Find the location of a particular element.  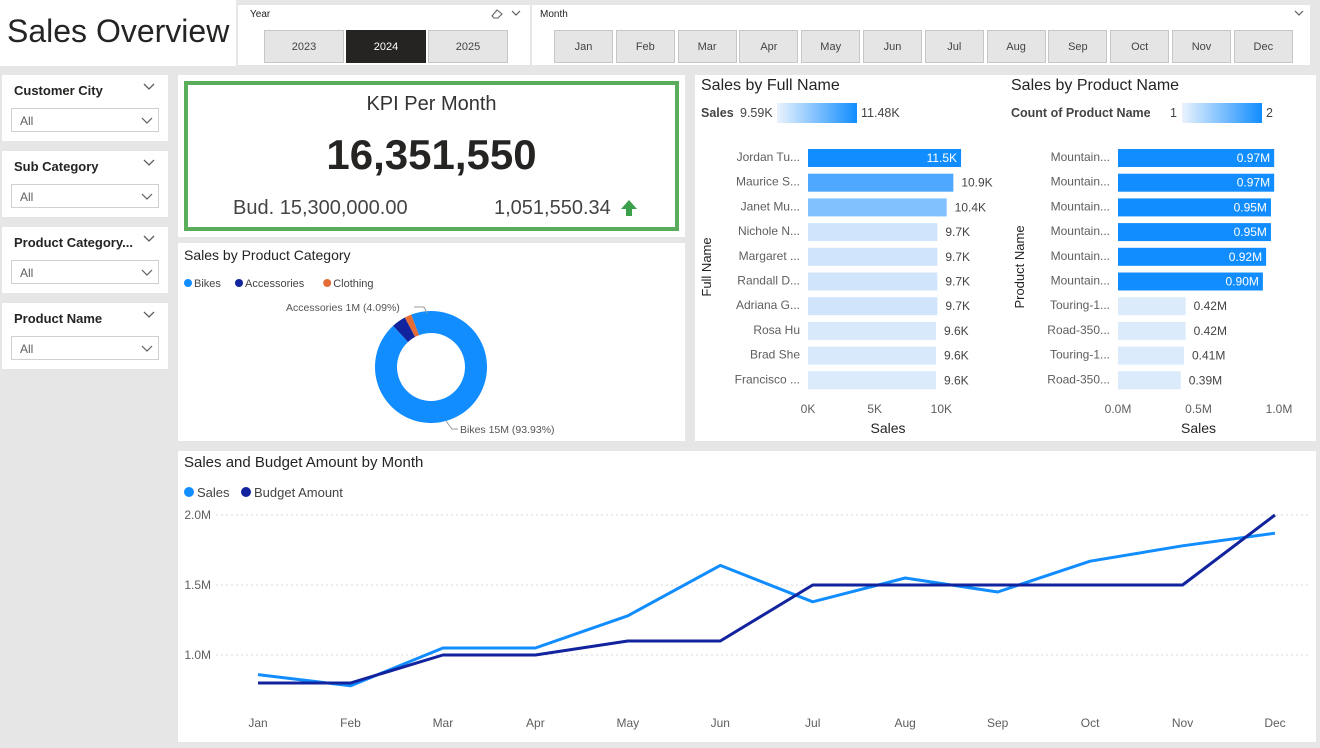

product-name-slicer: Product Name All is located at coordinates (85, 336).